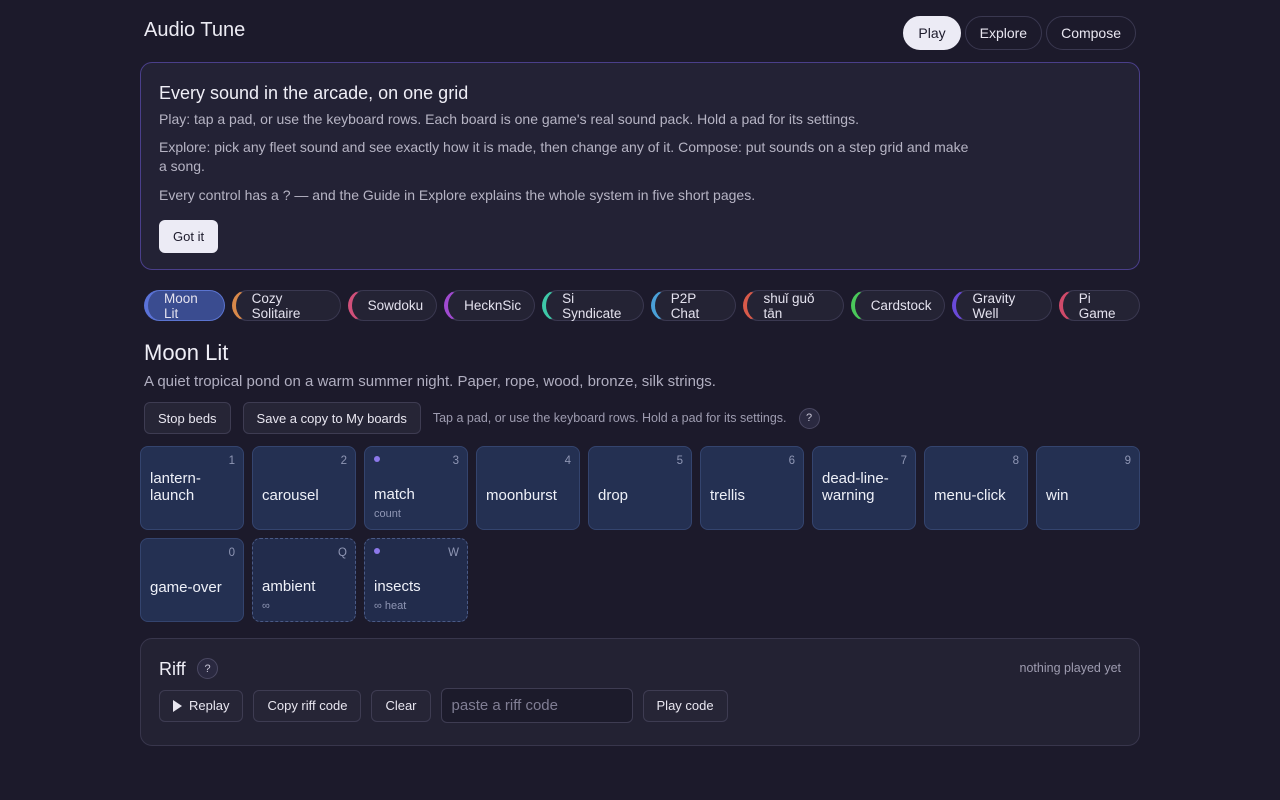 The width and height of the screenshot is (1280, 800). What do you see at coordinates (177, 705) in the screenshot?
I see `play-icon` at bounding box center [177, 705].